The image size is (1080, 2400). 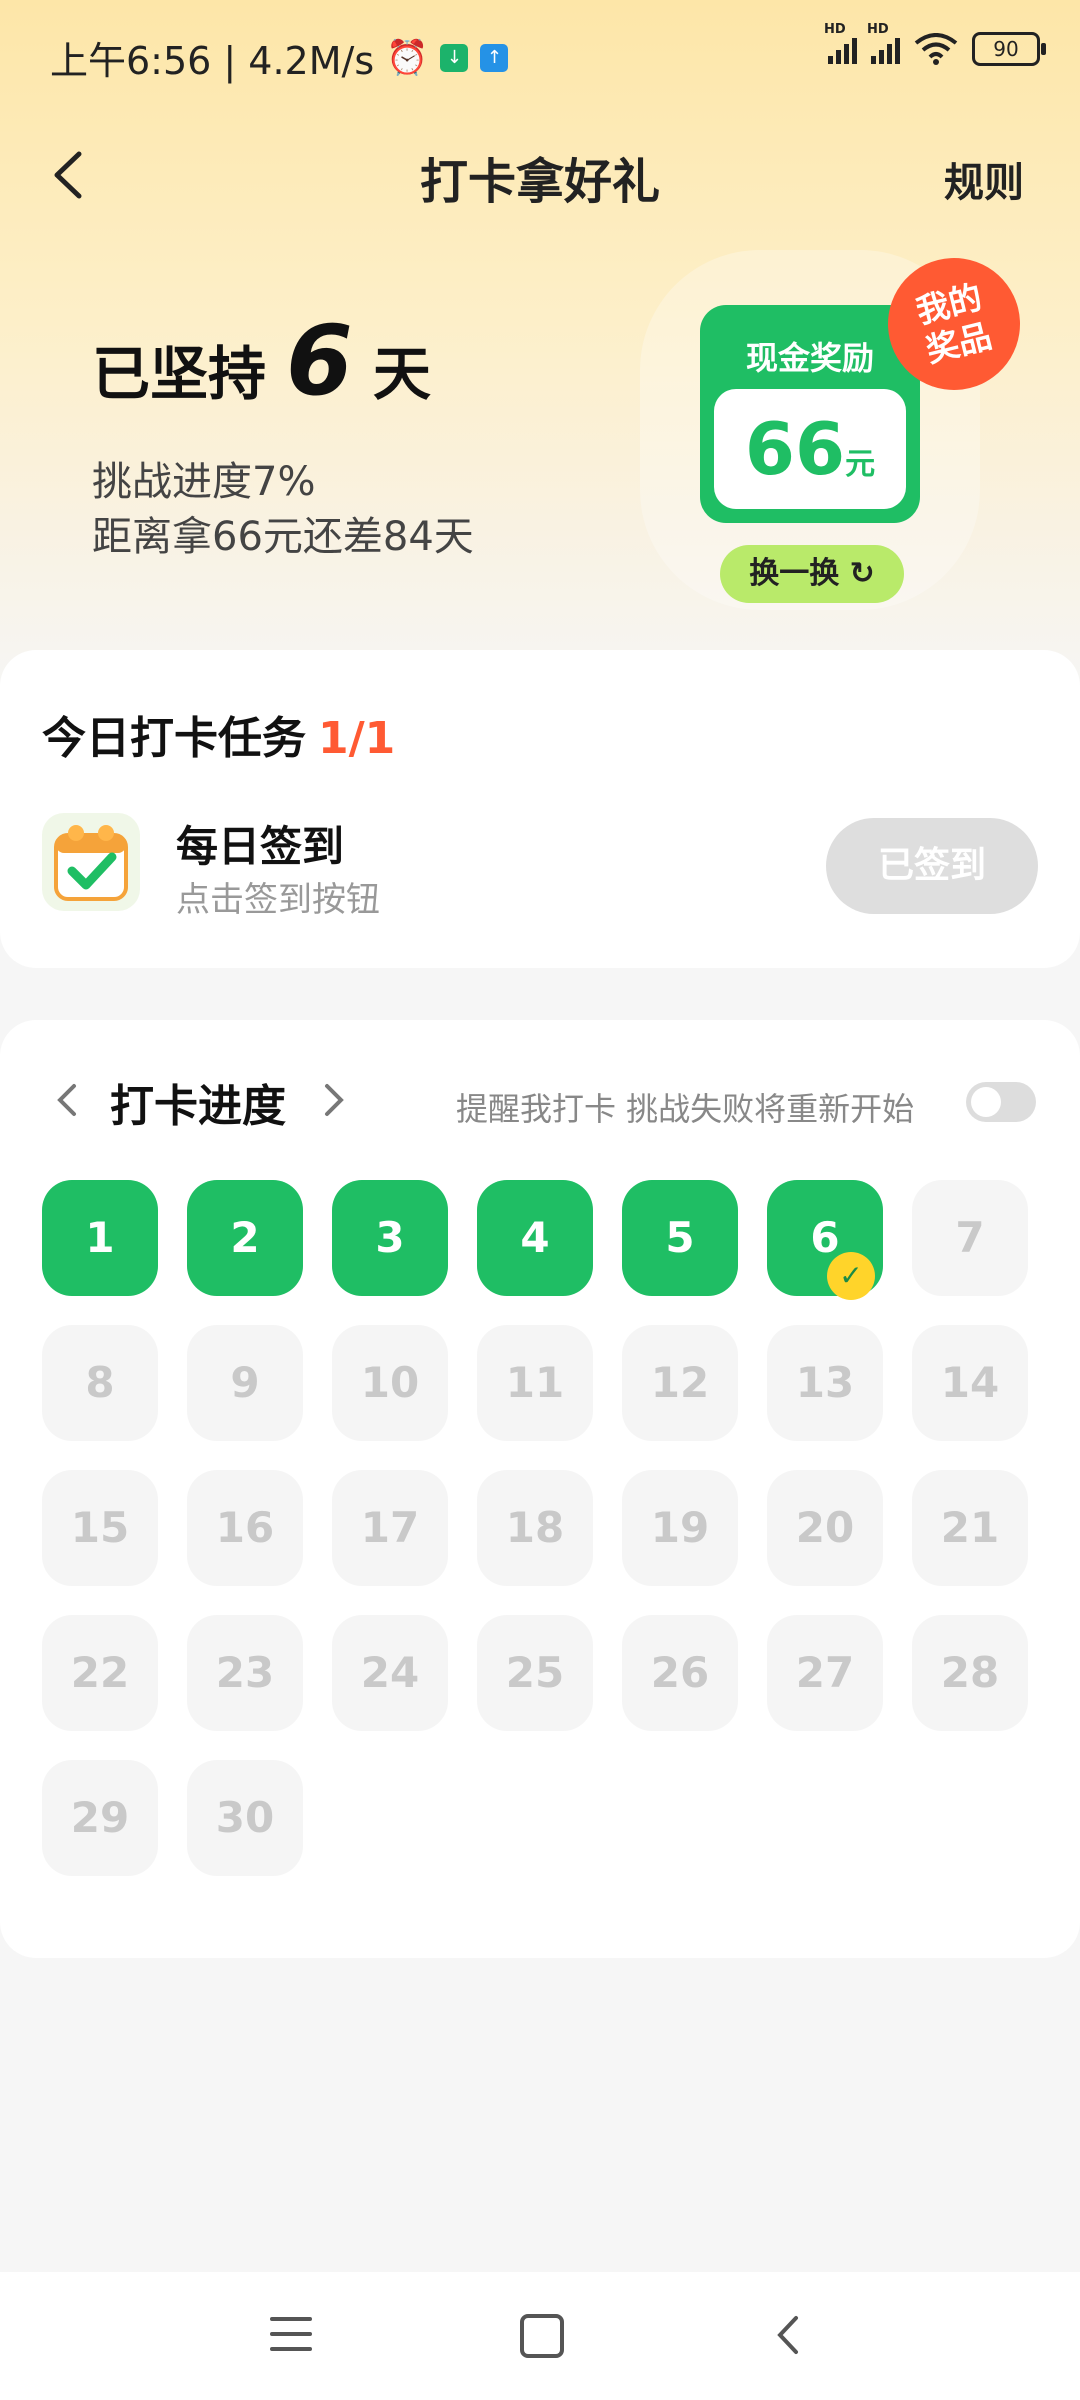 What do you see at coordinates (540, 809) in the screenshot?
I see `today-task-card: 今日打卡任务 1/1 每日签到 点击签到按钮 已签到` at bounding box center [540, 809].